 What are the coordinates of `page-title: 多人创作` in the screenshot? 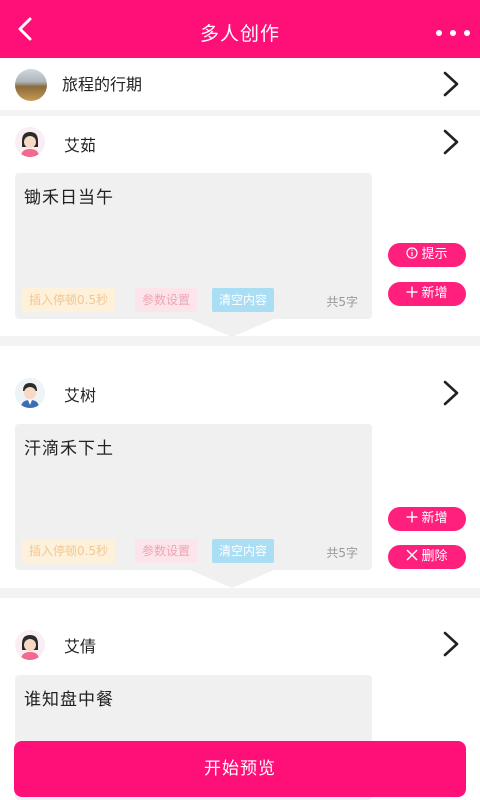 It's located at (239, 34).